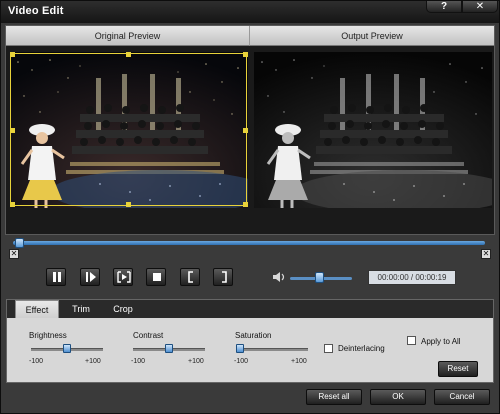 Image resolution: width=500 pixels, height=414 pixels. Describe the element at coordinates (249, 243) in the screenshot. I see `seek-bar` at that location.